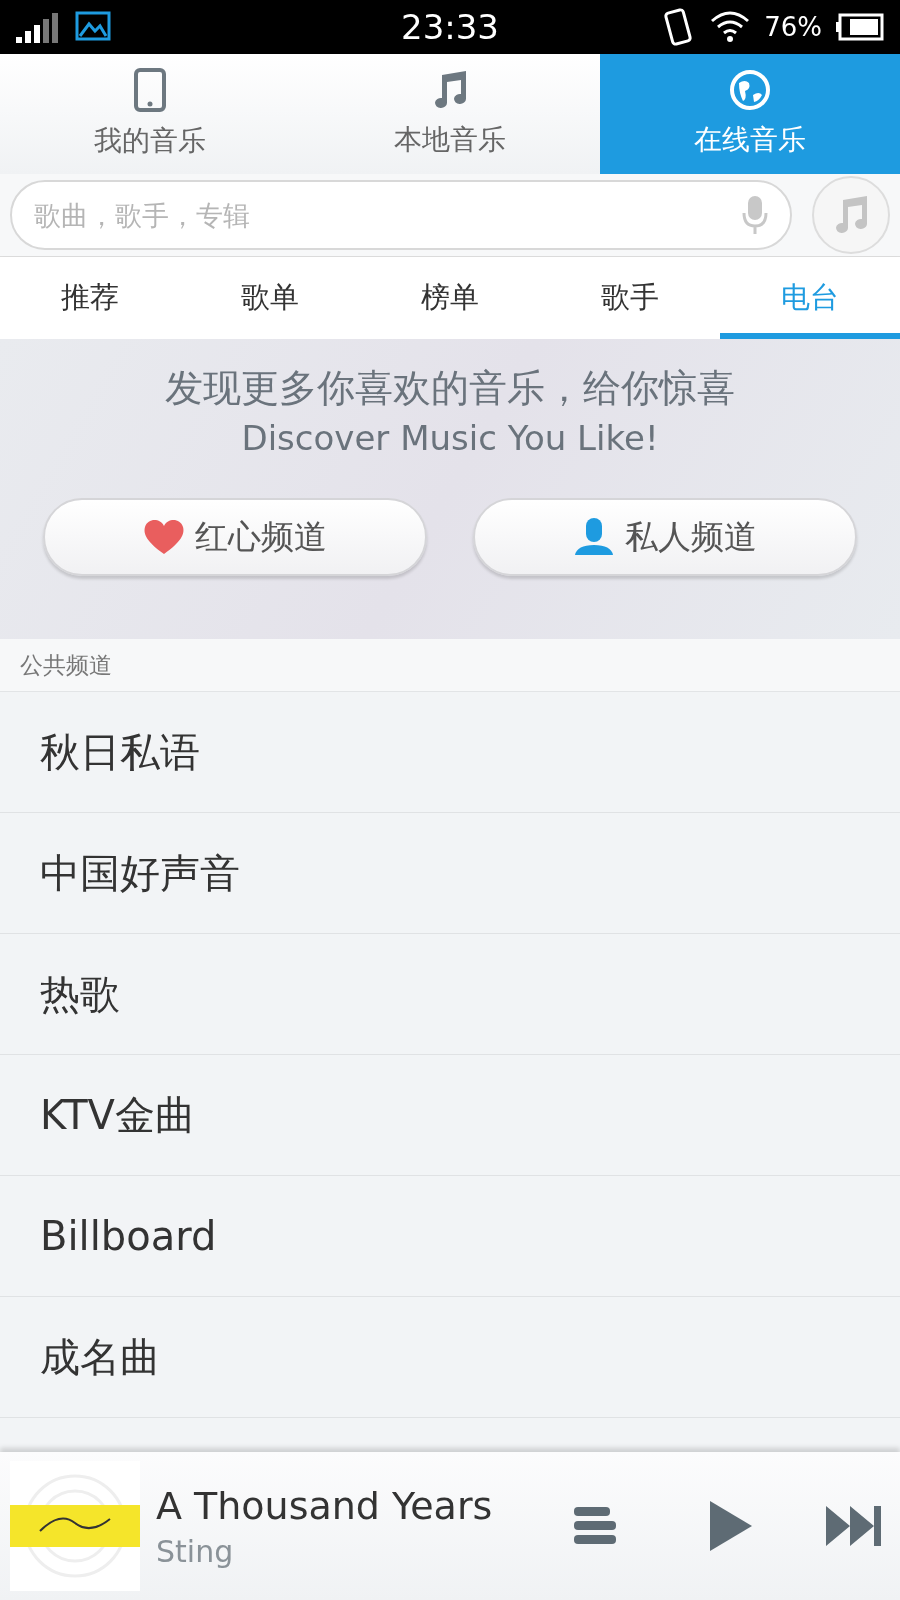  I want to click on menu-icon, so click(595, 1526).